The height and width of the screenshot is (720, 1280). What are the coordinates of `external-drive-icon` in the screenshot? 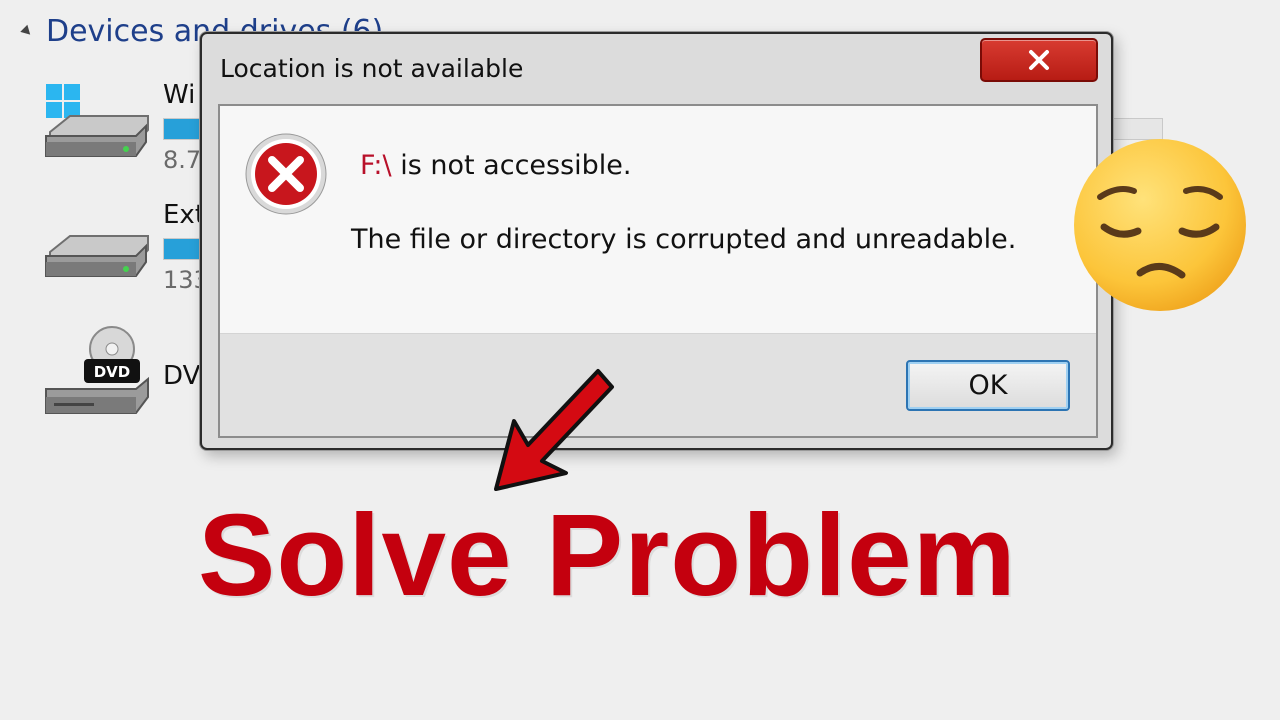 It's located at (97, 256).